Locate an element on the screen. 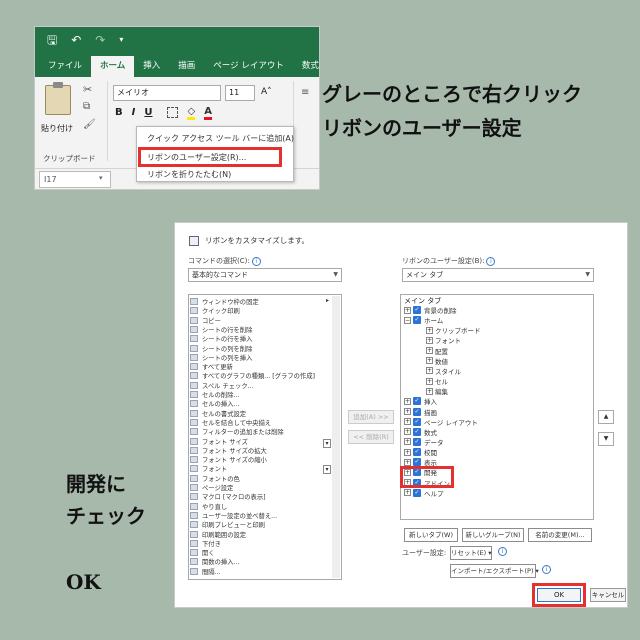 The image size is (640, 640). reset-button: リセット(E) ▾ is located at coordinates (471, 553).